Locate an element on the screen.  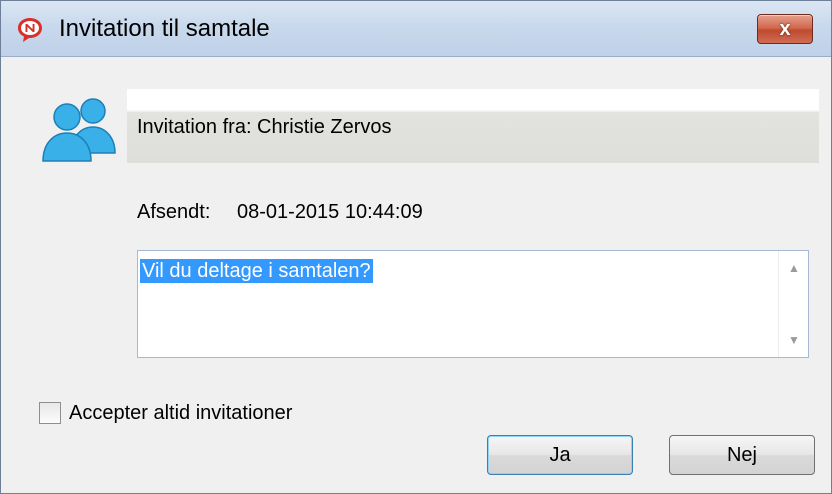
scroll-down-icon: ▼ is located at coordinates (794, 340).